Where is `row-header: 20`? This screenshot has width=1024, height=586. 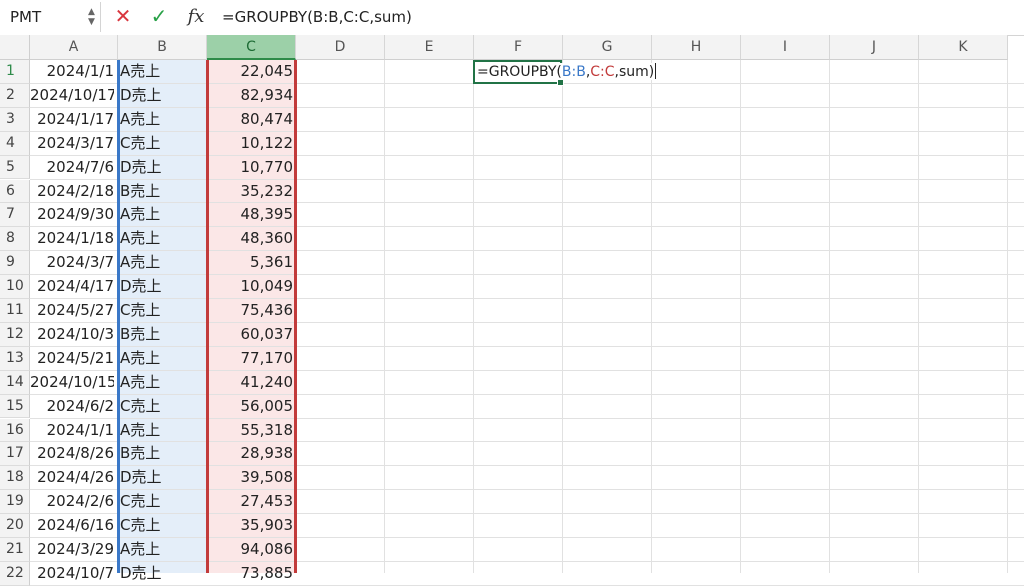
row-header: 20 is located at coordinates (15, 526).